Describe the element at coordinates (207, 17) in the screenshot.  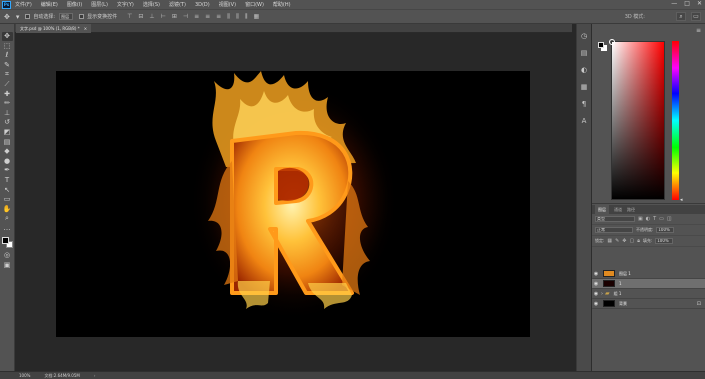
I see `distribute-vcenter-icon: ≡` at that location.